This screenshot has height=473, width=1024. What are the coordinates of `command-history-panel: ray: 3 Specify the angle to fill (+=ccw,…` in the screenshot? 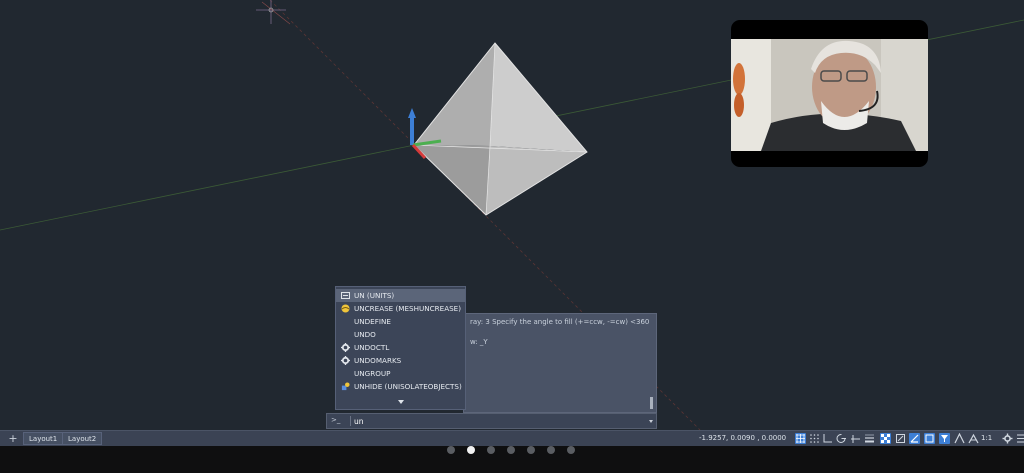 It's located at (560, 363).